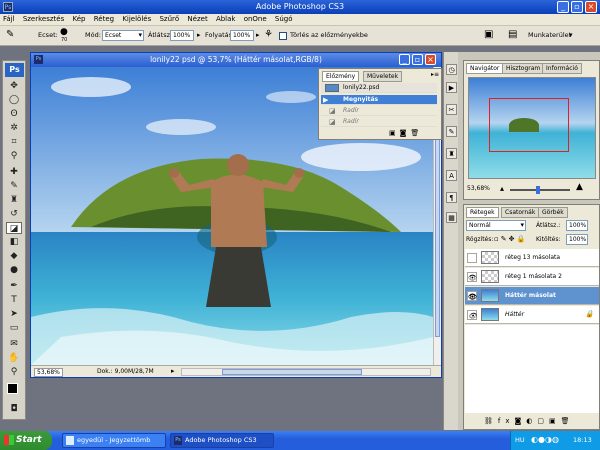  Describe the element at coordinates (123, 35) in the screenshot. I see `mode-select: Ecset` at that location.